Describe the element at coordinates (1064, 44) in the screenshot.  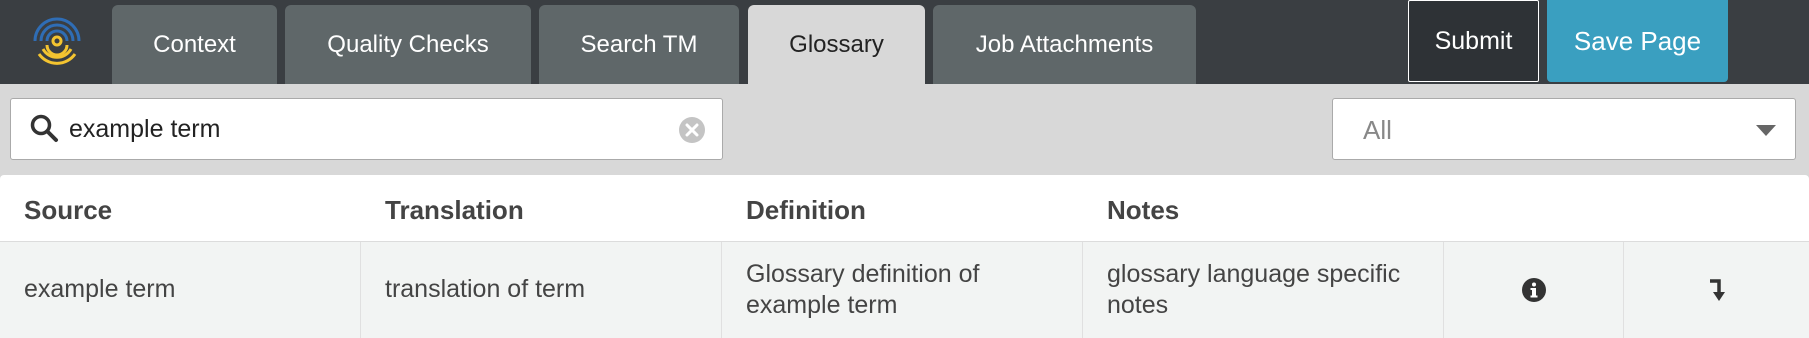
I see `tab-job-attachments: Job Attachments` at that location.